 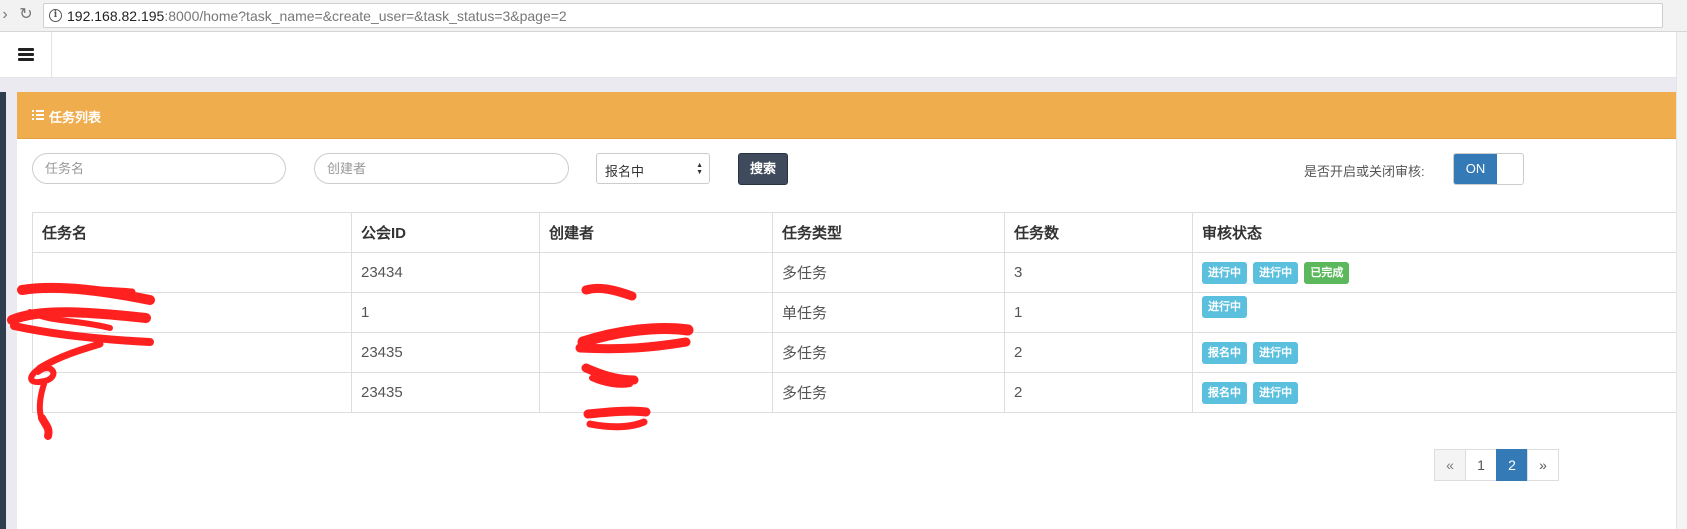 What do you see at coordinates (75, 117) in the screenshot?
I see `panel-title: 任务列表` at bounding box center [75, 117].